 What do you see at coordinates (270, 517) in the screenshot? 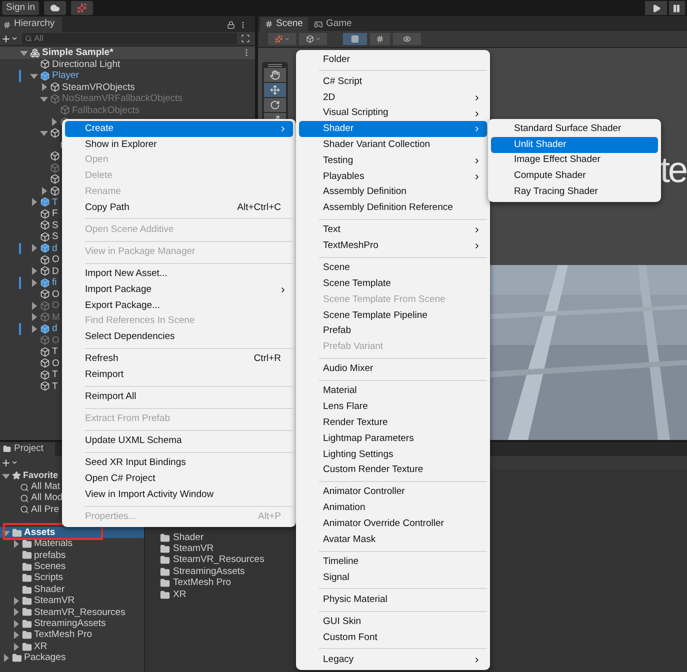
I see `shortcut-label: Alt+P` at bounding box center [270, 517].